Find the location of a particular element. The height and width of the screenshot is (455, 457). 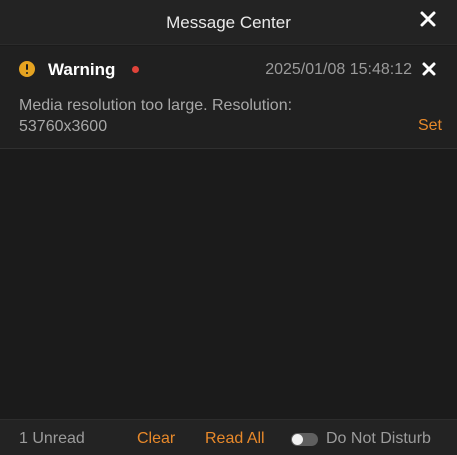

set-button: Set is located at coordinates (430, 126).